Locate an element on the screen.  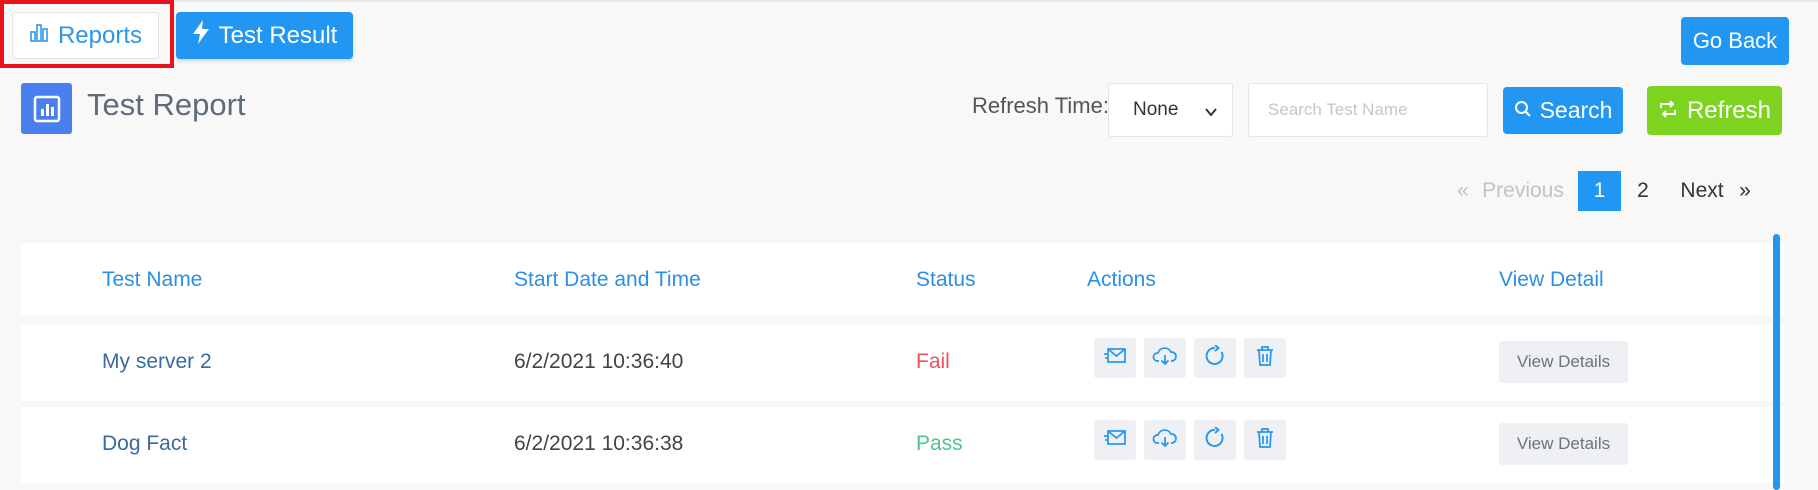
pagination-last: » is located at coordinates (1745, 191).